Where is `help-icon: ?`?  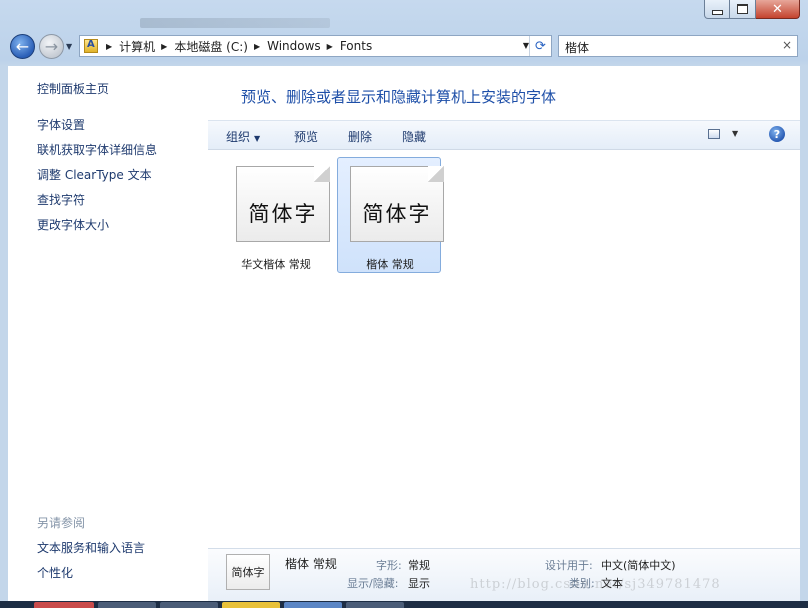
help-icon: ? is located at coordinates (777, 134).